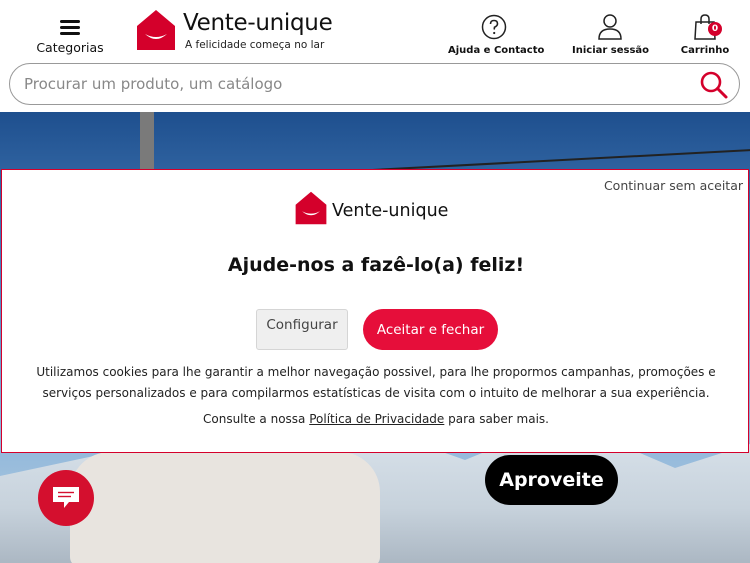  What do you see at coordinates (70, 47) in the screenshot?
I see `categories-label: Categorias` at bounding box center [70, 47].